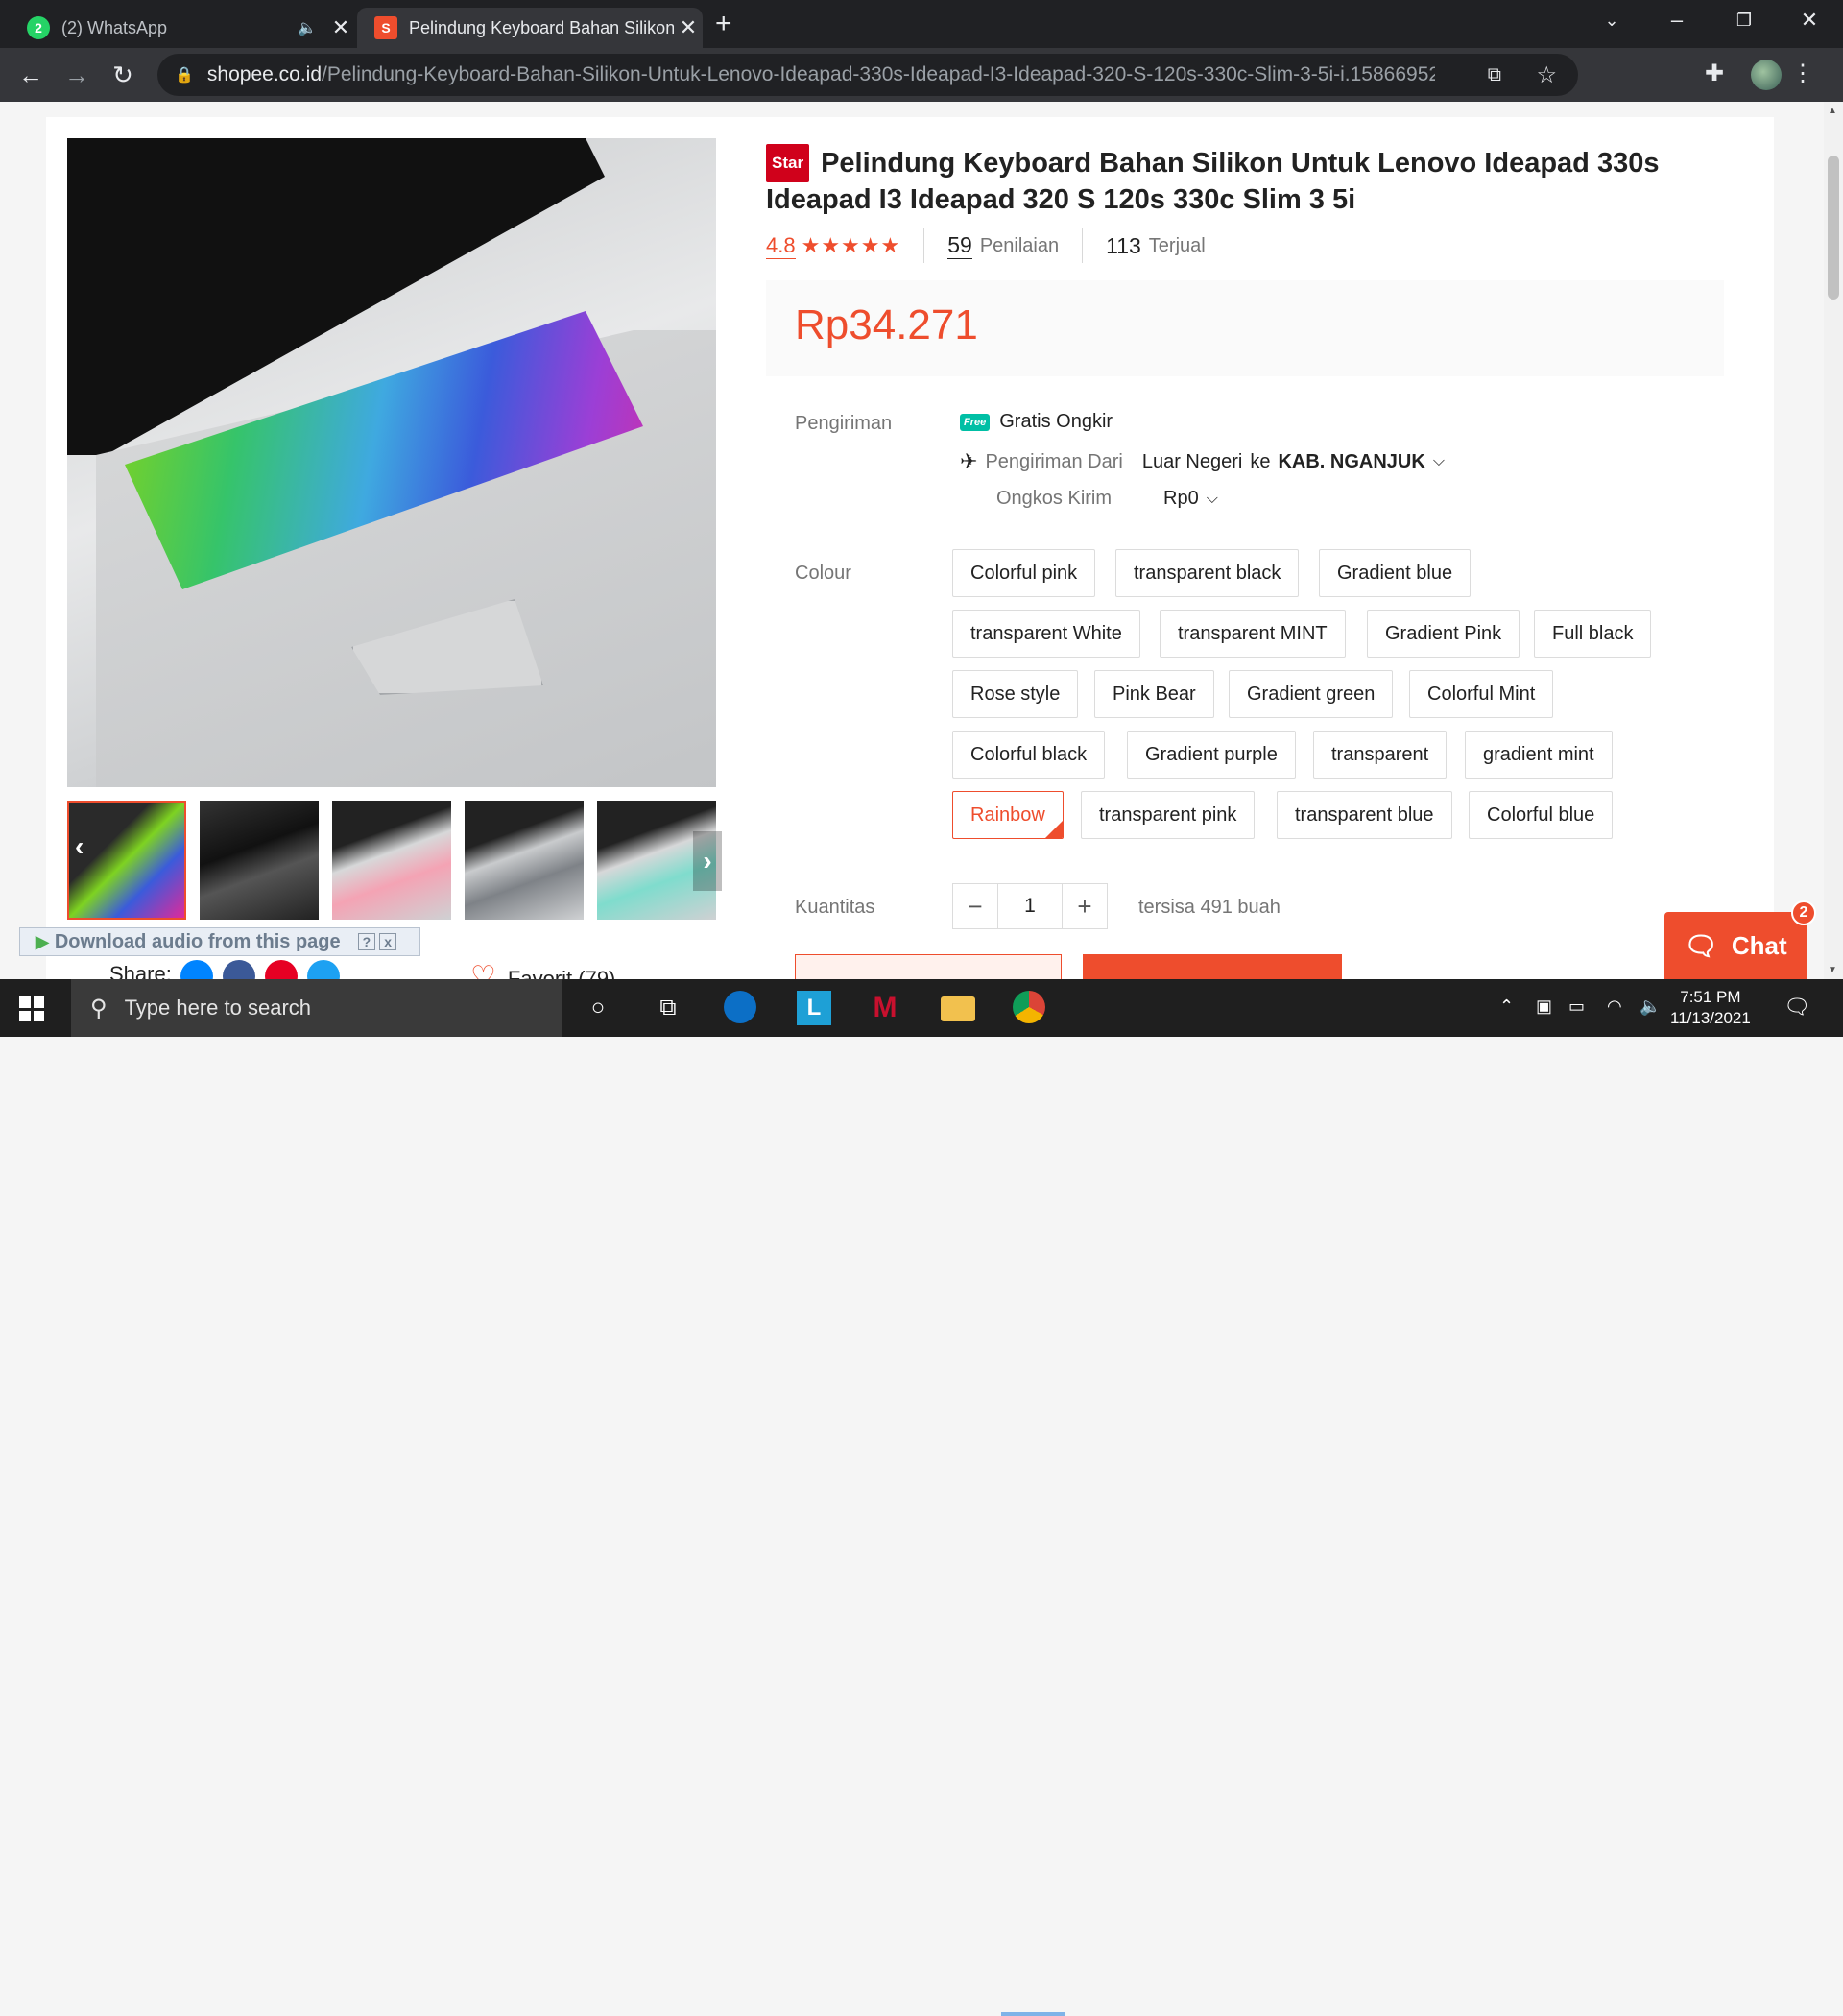  Describe the element at coordinates (1710, 1018) in the screenshot. I see `clock-date: 11/13/2021` at that location.